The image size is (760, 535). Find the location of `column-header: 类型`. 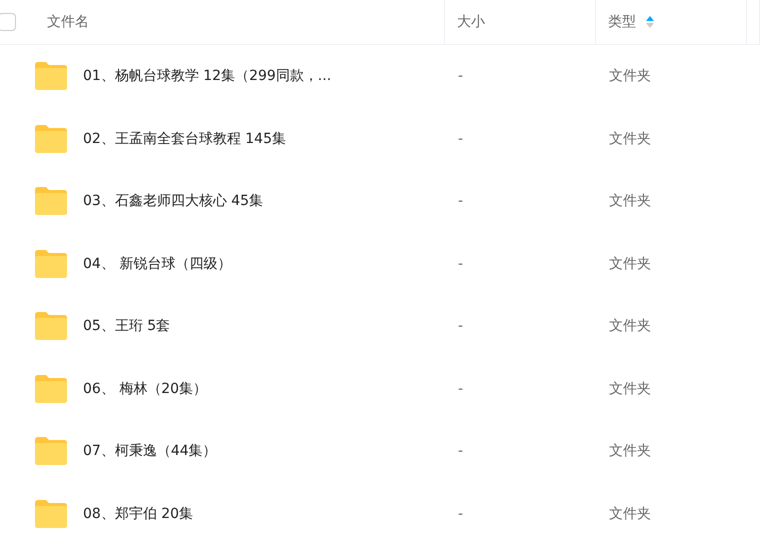

column-header: 类型 is located at coordinates (622, 22).